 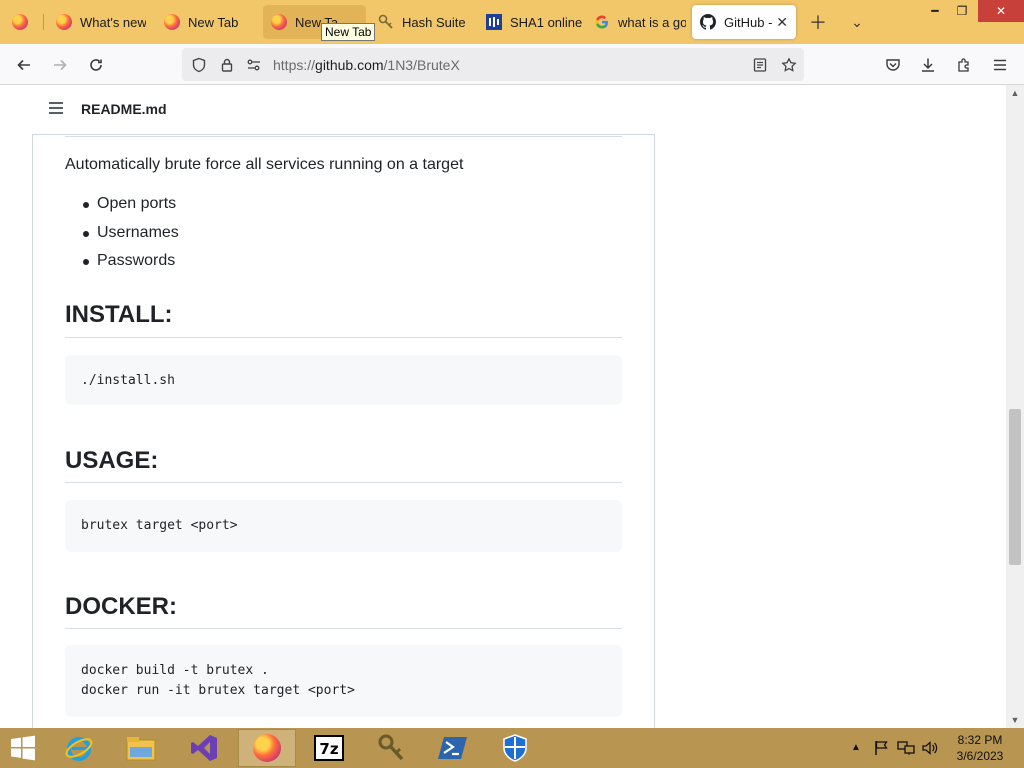 What do you see at coordinates (782, 22) in the screenshot?
I see `close-tab-icon: ✕` at bounding box center [782, 22].